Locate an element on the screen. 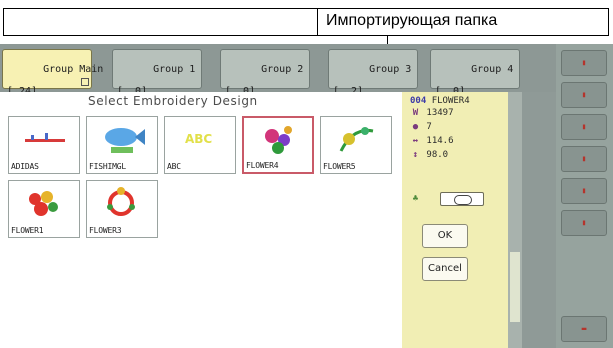 The height and width of the screenshot is (348, 613). design-label: ADIDAS is located at coordinates (25, 166).